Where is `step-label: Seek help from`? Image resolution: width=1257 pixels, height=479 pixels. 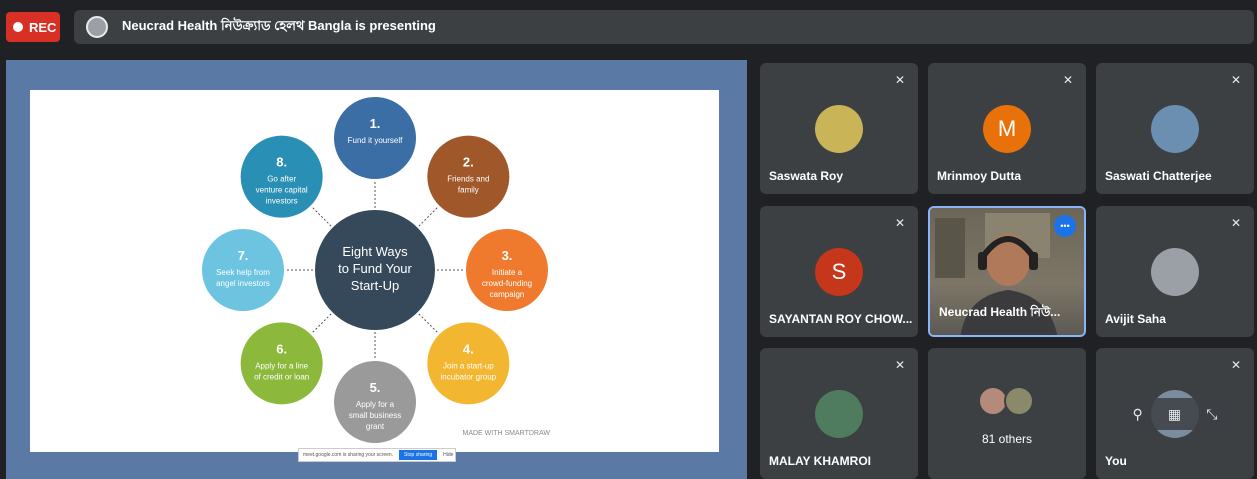 step-label: Seek help from is located at coordinates (243, 272).